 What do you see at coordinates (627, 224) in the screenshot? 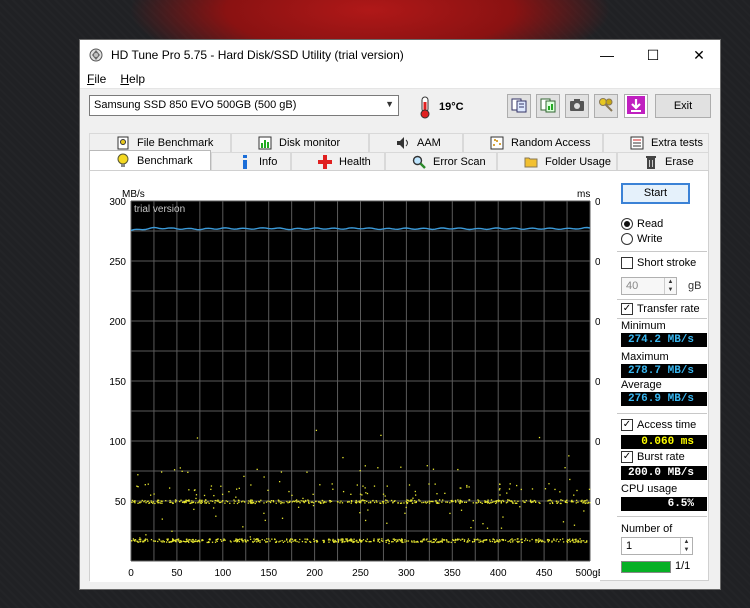
I see `read-radio-dot` at bounding box center [627, 224].